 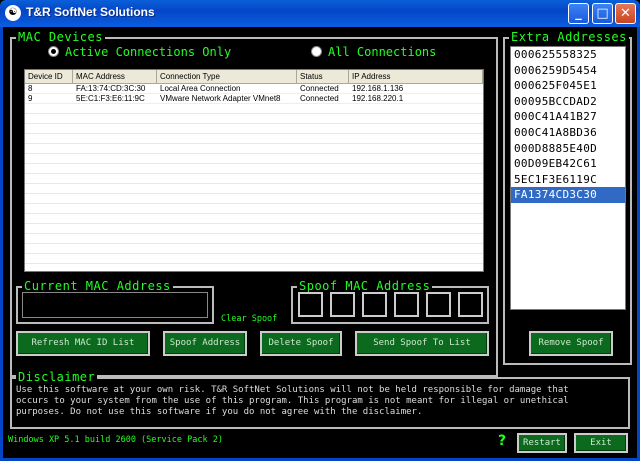 I want to click on radio-all-connections: All Connections, so click(x=373, y=52).